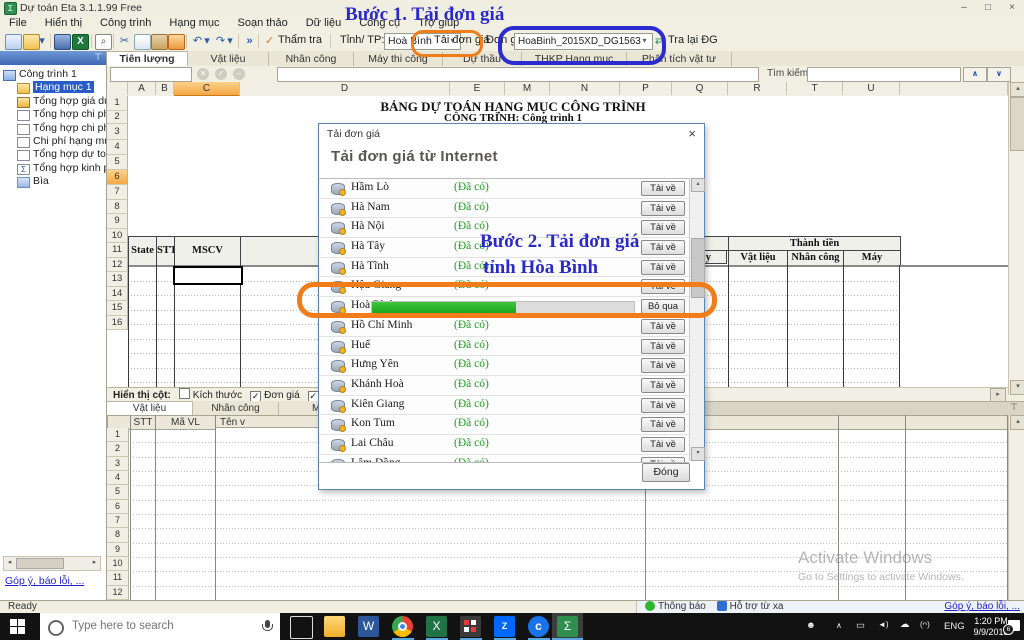 Image resolution: width=1024 pixels, height=640 pixels. What do you see at coordinates (368, 626) in the screenshot?
I see `word-icon: W` at bounding box center [368, 626].